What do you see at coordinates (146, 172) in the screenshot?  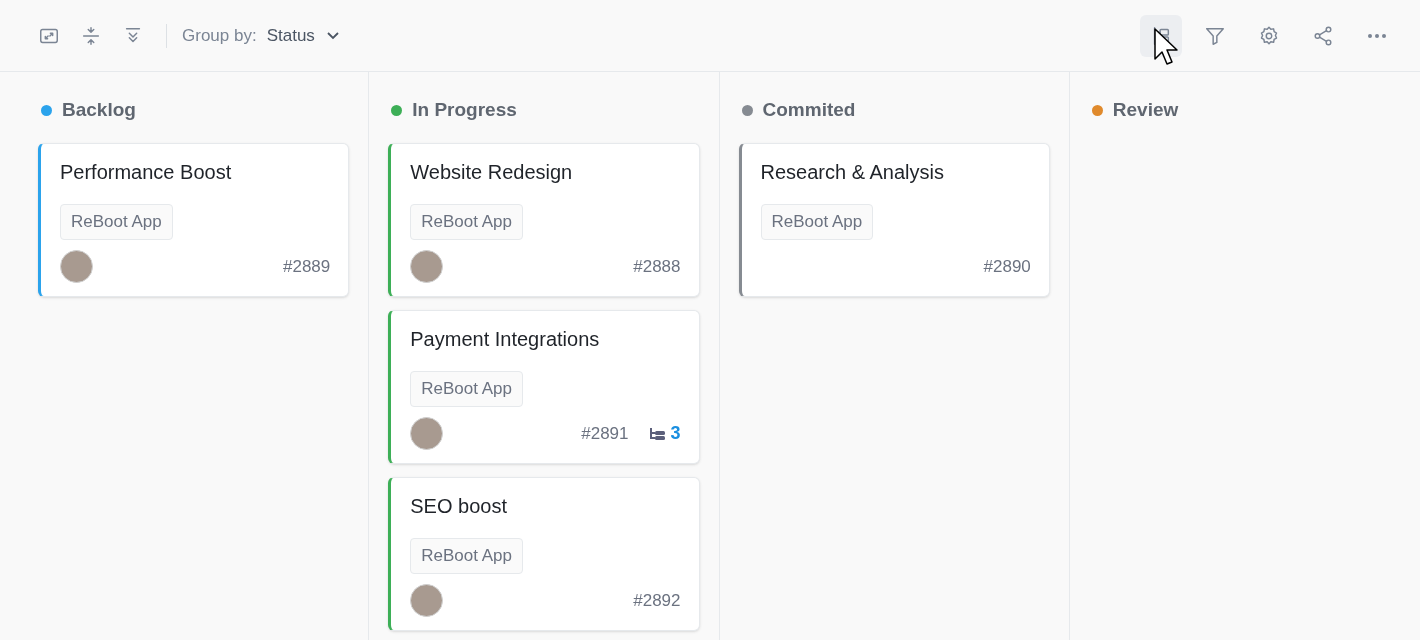 I see `card-title: Performance Boost` at bounding box center [146, 172].